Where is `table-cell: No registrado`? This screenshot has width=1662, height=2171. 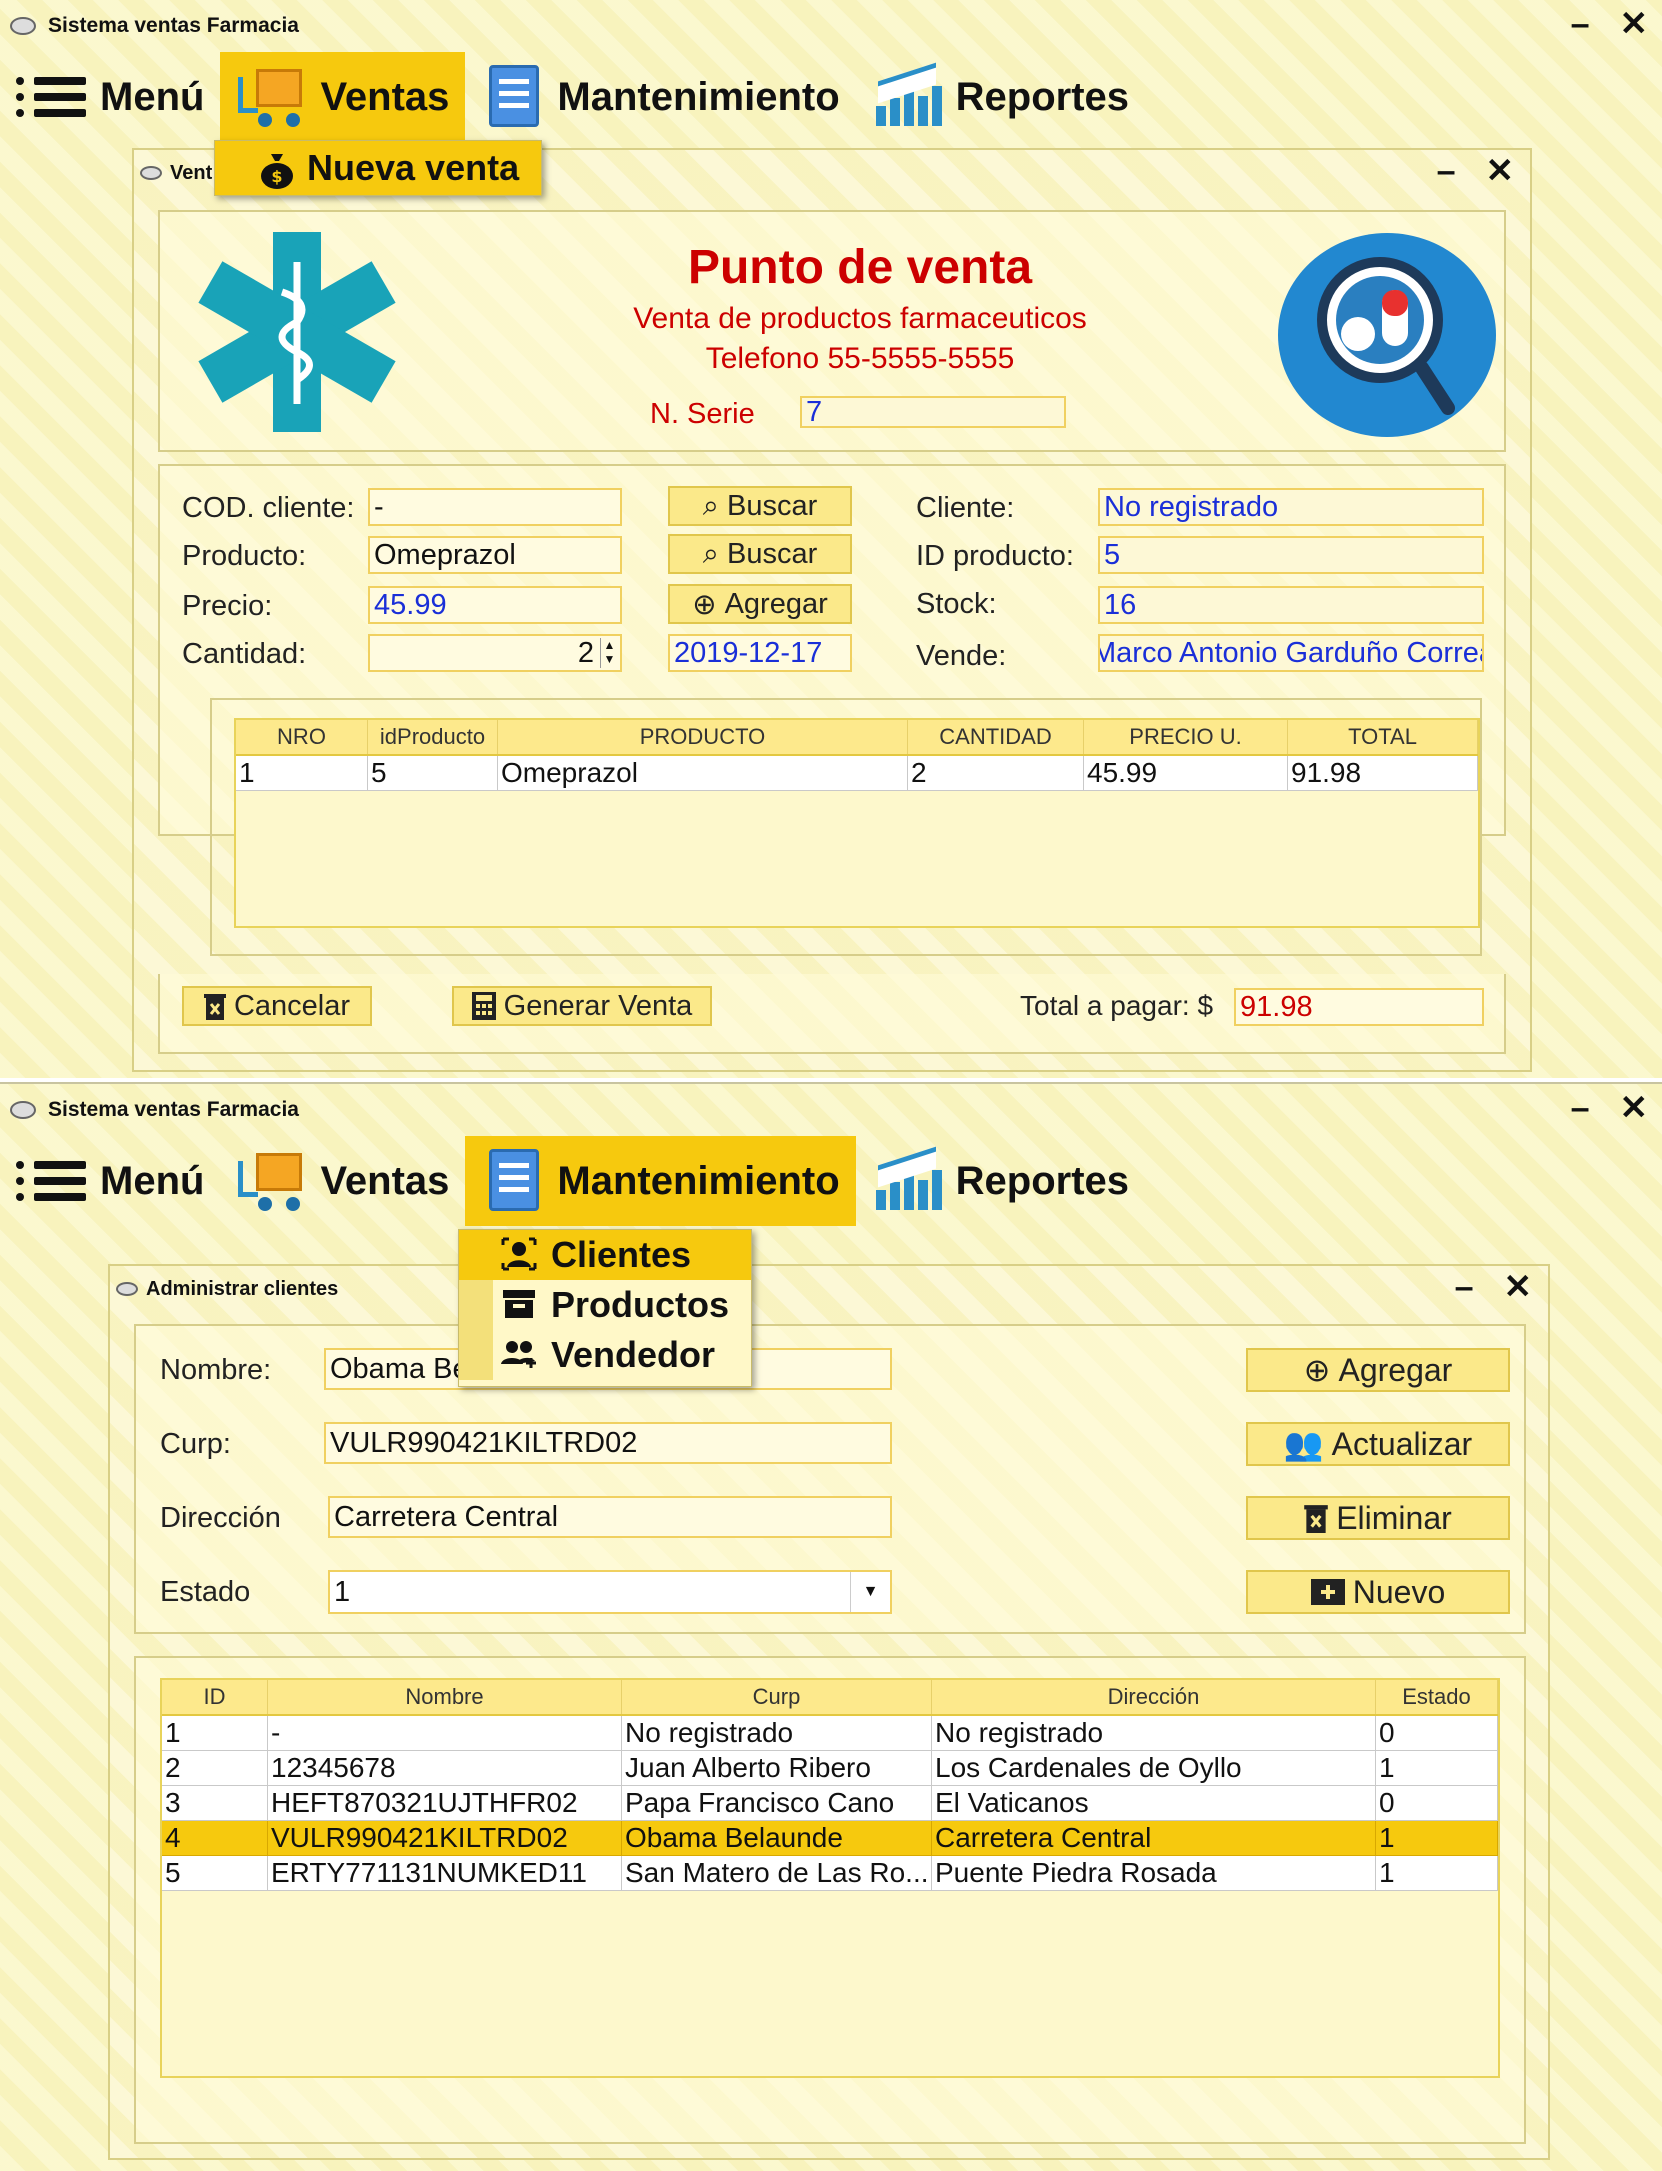
table-cell: No registrado is located at coordinates (1154, 1733).